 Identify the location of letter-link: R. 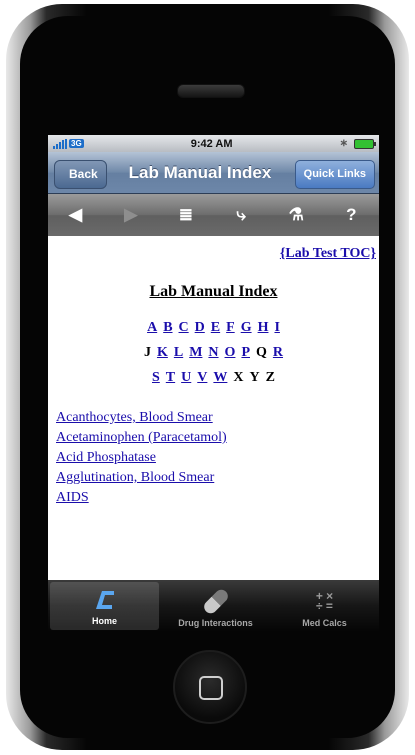
(278, 352).